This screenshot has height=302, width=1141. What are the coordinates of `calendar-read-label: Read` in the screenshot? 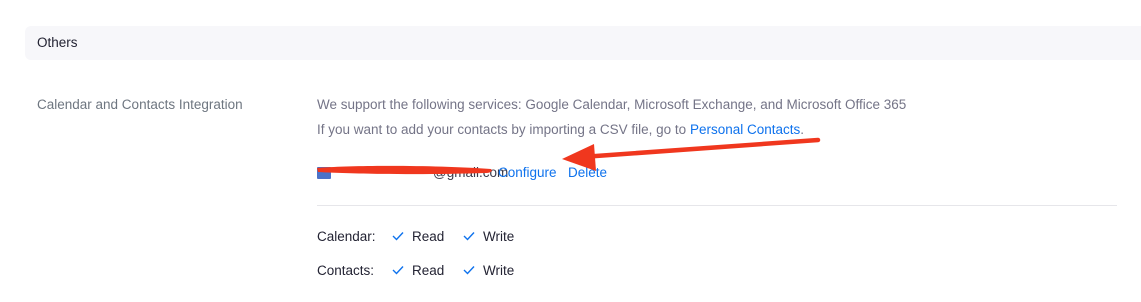 It's located at (428, 236).